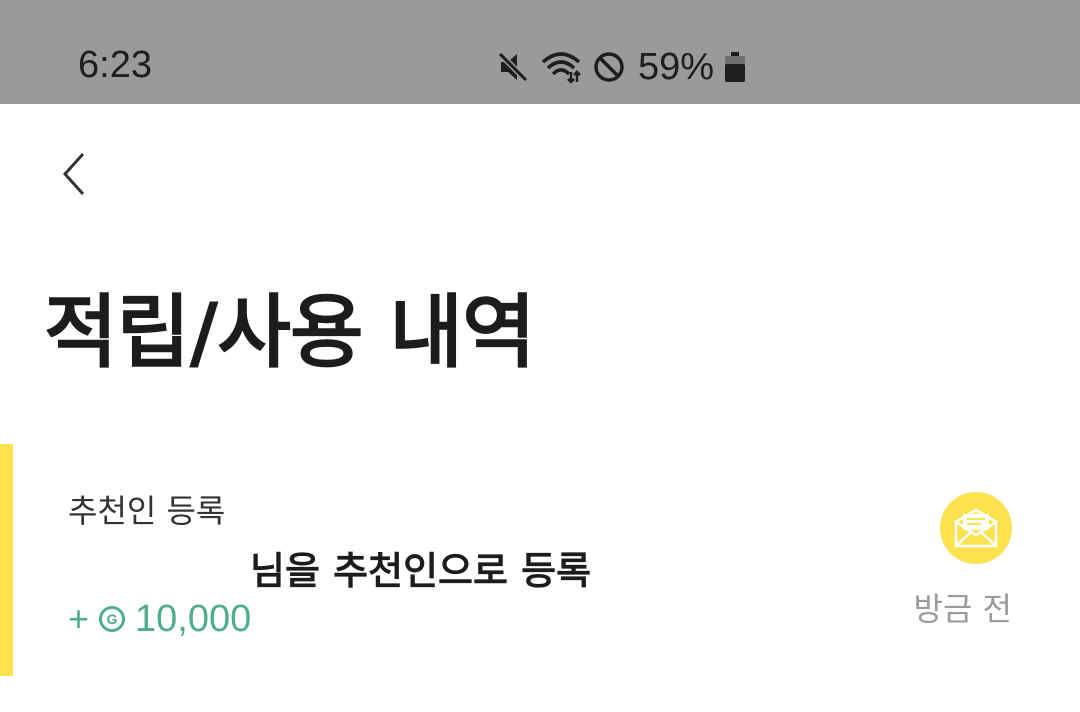  What do you see at coordinates (421, 571) in the screenshot?
I see `history-description: 님을 추천인으로 등록` at bounding box center [421, 571].